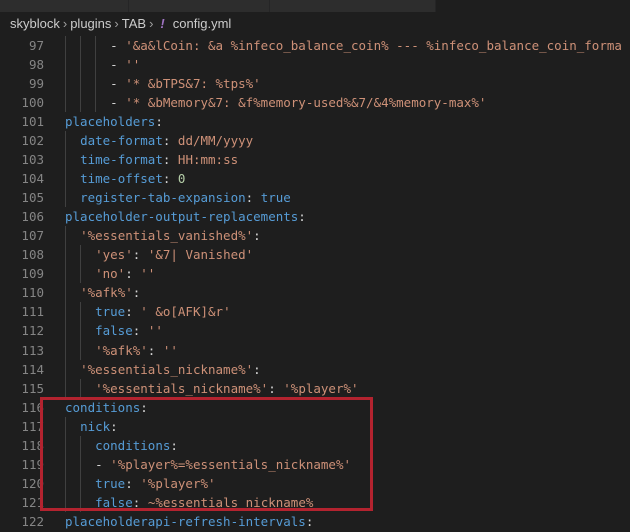 Image resolution: width=630 pixels, height=532 pixels. Describe the element at coordinates (315, 426) in the screenshot. I see `code-line: 117 nick:` at that location.